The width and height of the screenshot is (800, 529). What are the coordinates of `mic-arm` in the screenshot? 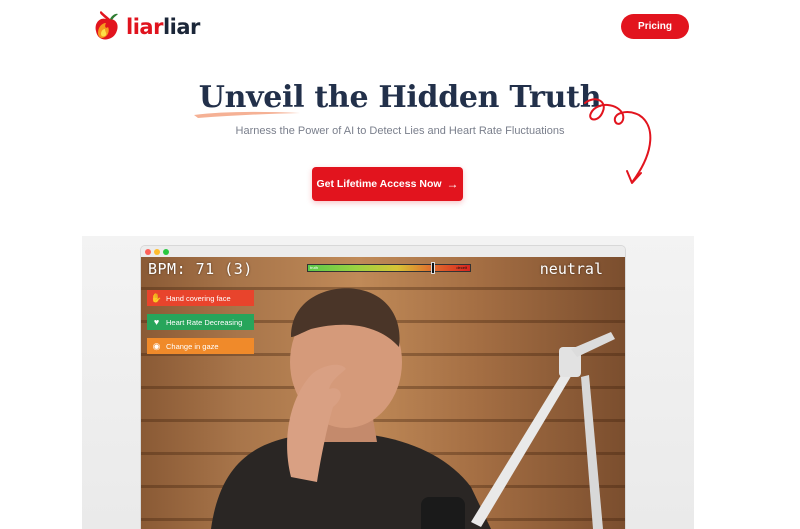 It's located at (522, 447).